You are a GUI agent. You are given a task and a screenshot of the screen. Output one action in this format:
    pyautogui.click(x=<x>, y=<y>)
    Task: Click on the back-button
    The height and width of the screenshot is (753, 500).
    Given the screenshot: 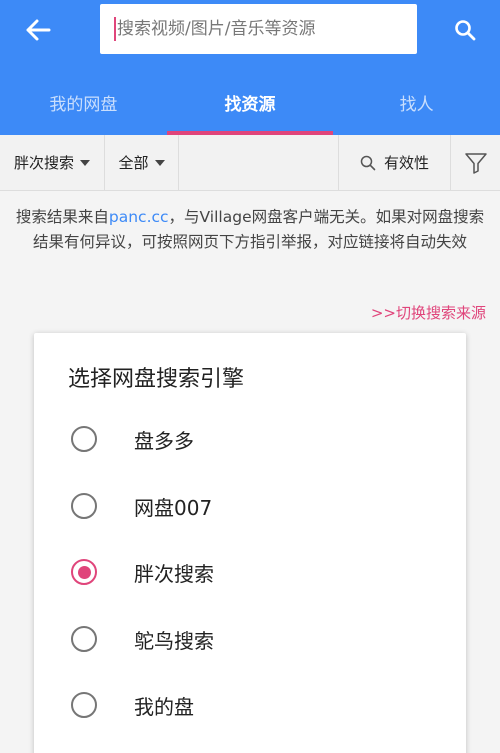 What is the action you would take?
    pyautogui.click(x=38, y=30)
    